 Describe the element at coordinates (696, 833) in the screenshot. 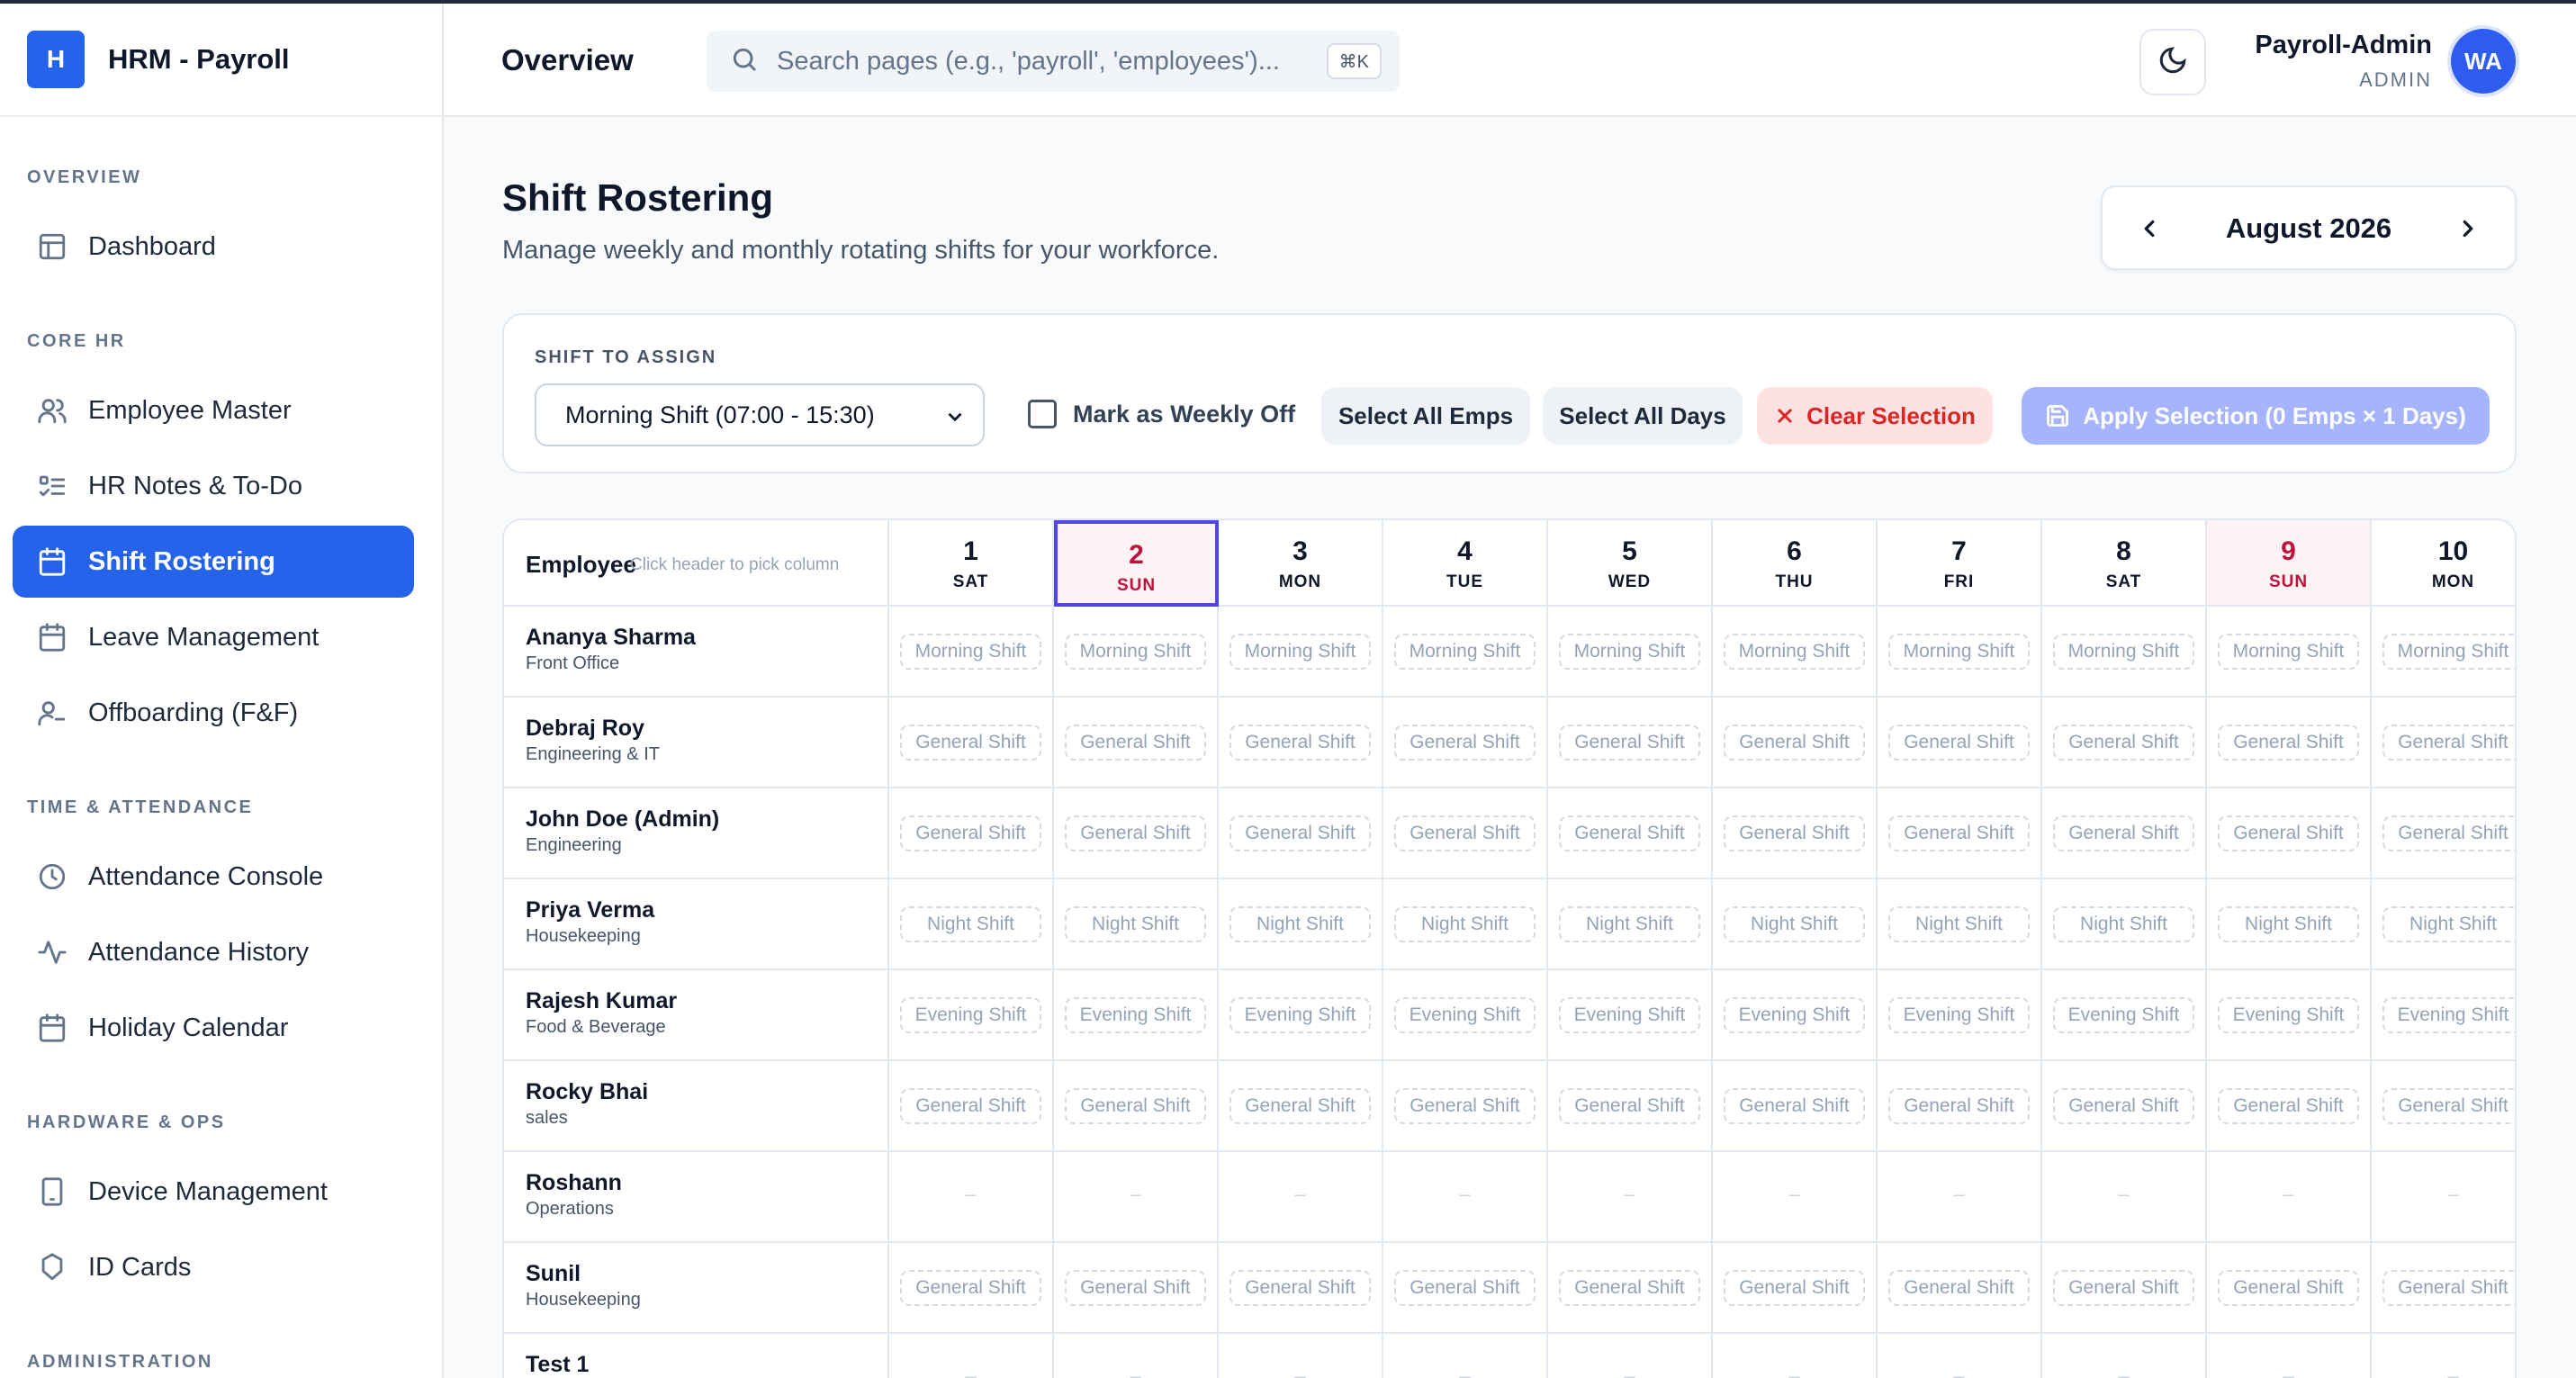

I see `employee-row-header: John Doe (Admin) Engineering` at that location.